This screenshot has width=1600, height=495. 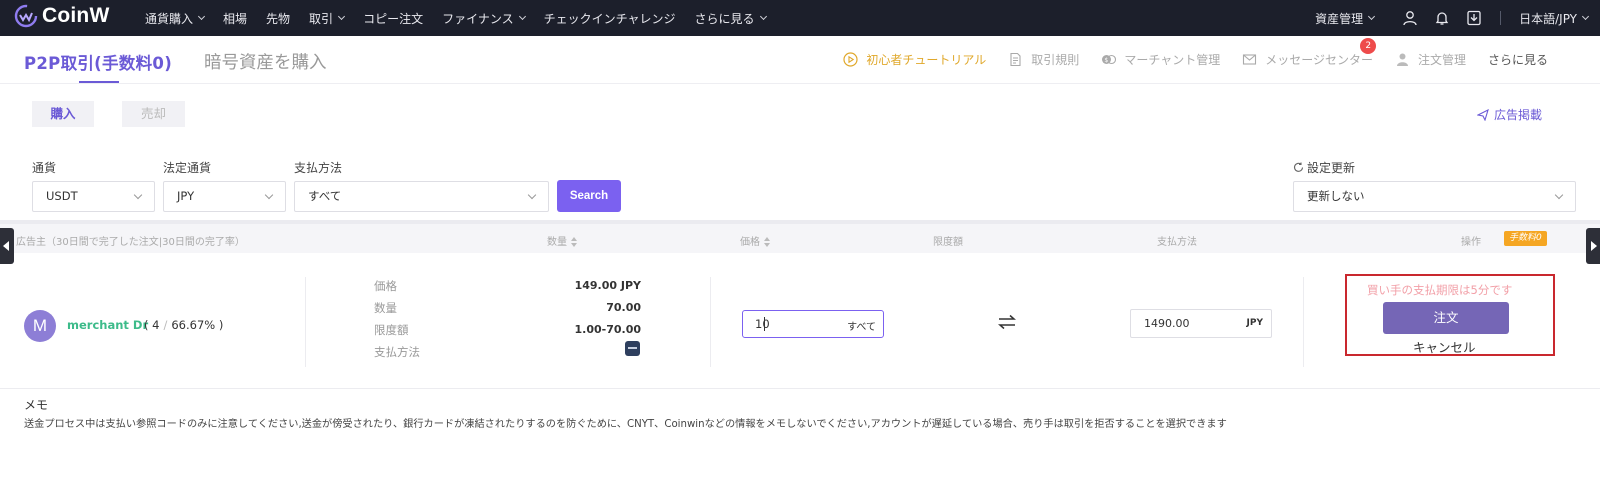 I want to click on merchant-label: マーチャント管理, so click(x=1172, y=60).